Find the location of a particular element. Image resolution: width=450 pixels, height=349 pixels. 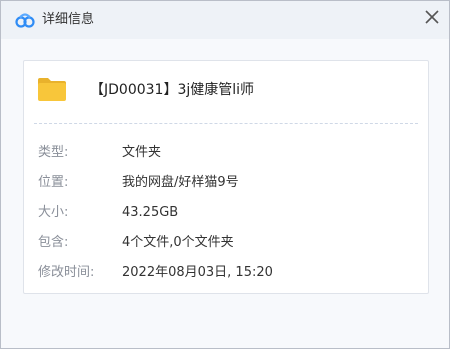

title-bar: 详细信息 is located at coordinates (225, 20).